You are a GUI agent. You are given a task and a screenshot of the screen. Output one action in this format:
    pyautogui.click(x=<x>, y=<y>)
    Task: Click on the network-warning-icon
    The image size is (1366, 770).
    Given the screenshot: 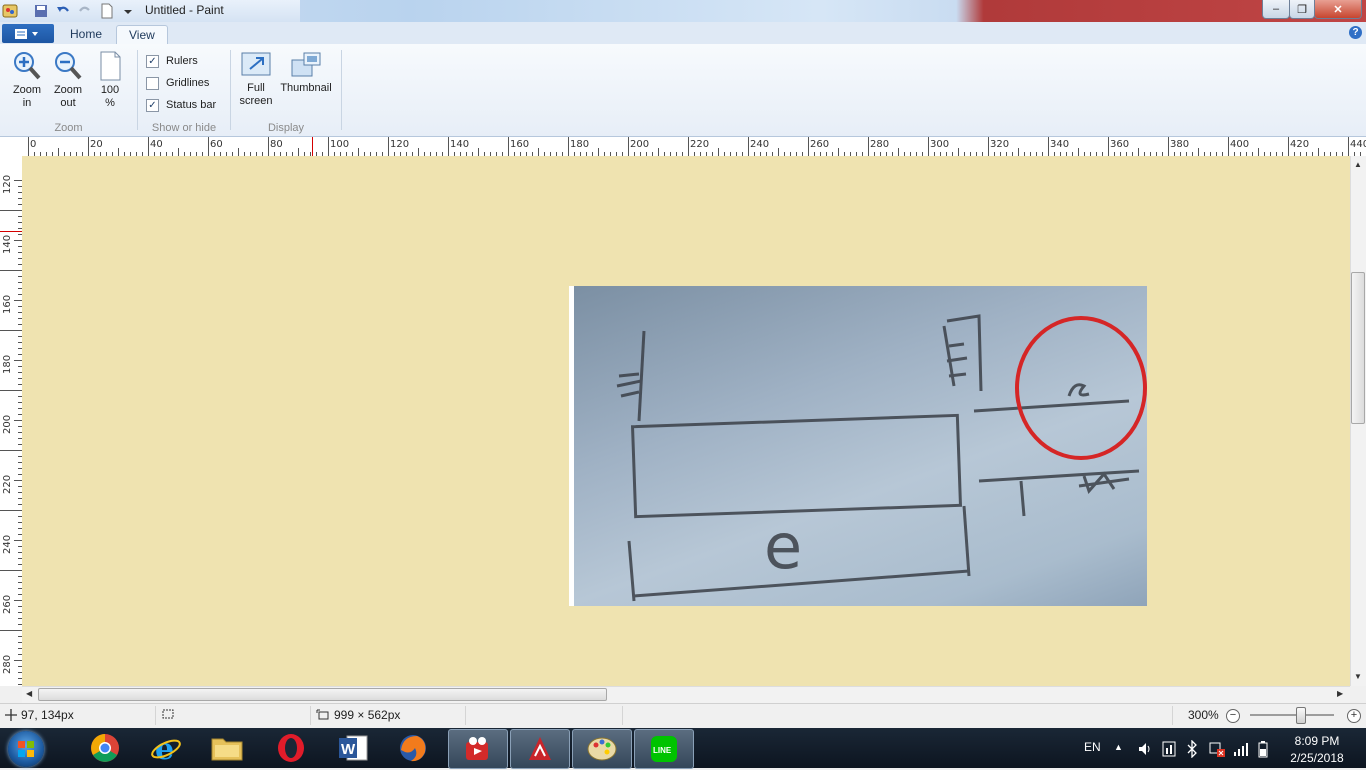 What is the action you would take?
    pyautogui.click(x=1217, y=749)
    